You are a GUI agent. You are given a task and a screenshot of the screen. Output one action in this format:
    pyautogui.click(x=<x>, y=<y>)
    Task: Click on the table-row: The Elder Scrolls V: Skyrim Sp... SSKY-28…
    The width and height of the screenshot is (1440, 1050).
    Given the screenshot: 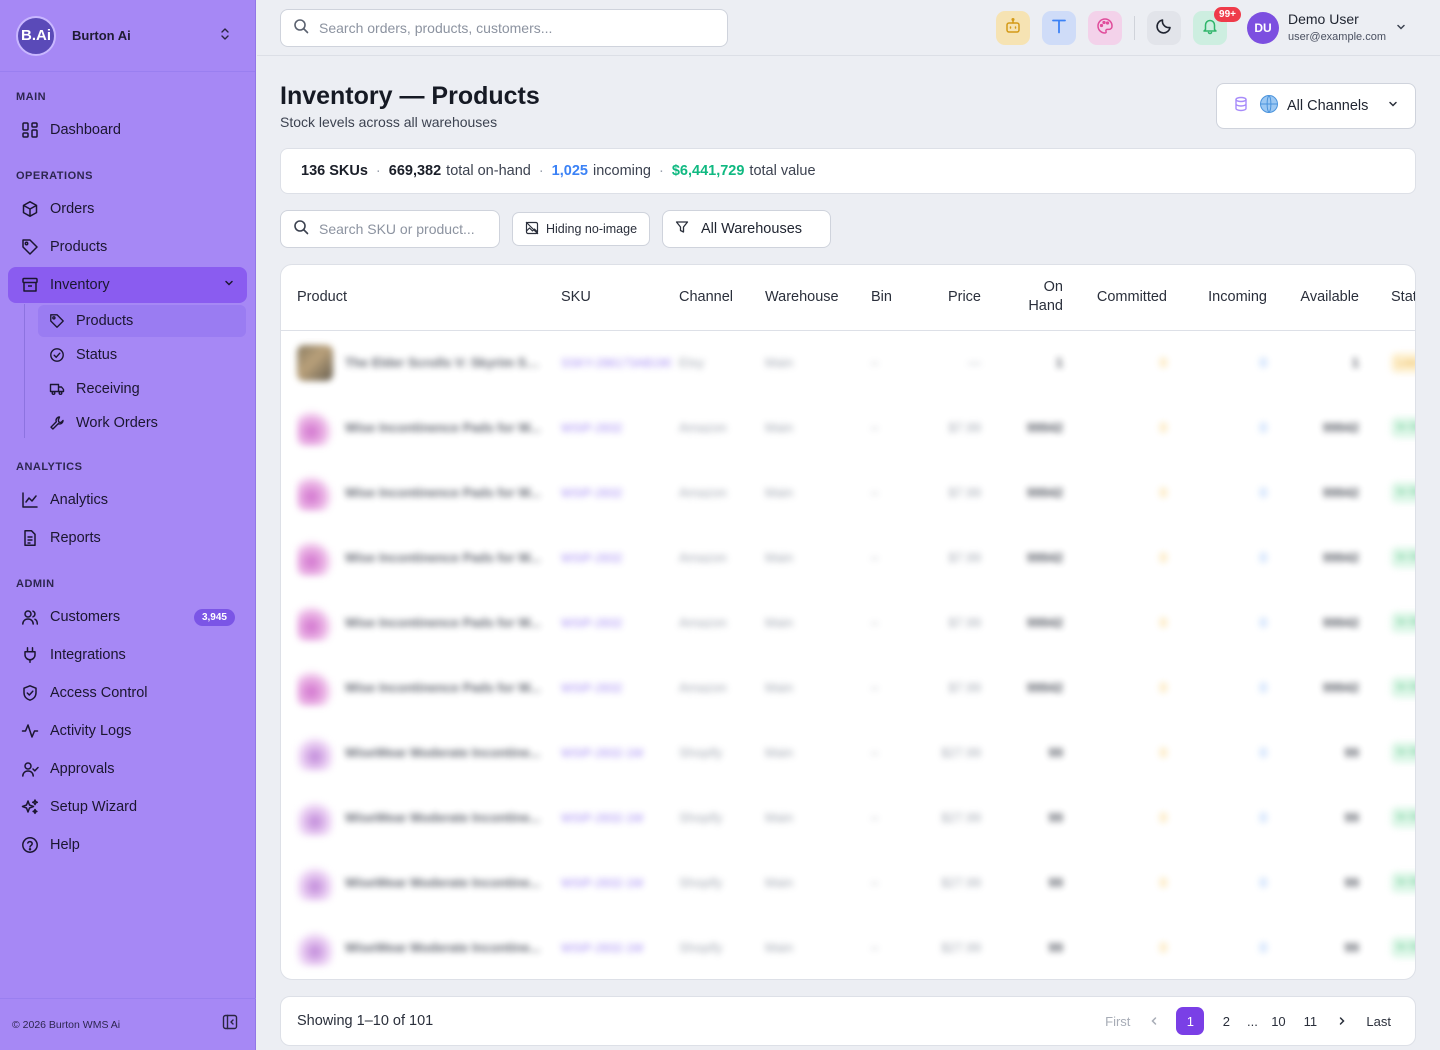 What is the action you would take?
    pyautogui.click(x=848, y=362)
    